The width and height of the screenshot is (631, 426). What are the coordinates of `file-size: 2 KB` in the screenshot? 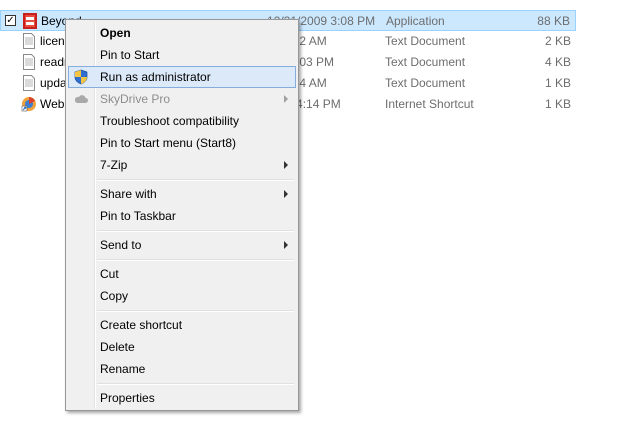 It's located at (557, 41).